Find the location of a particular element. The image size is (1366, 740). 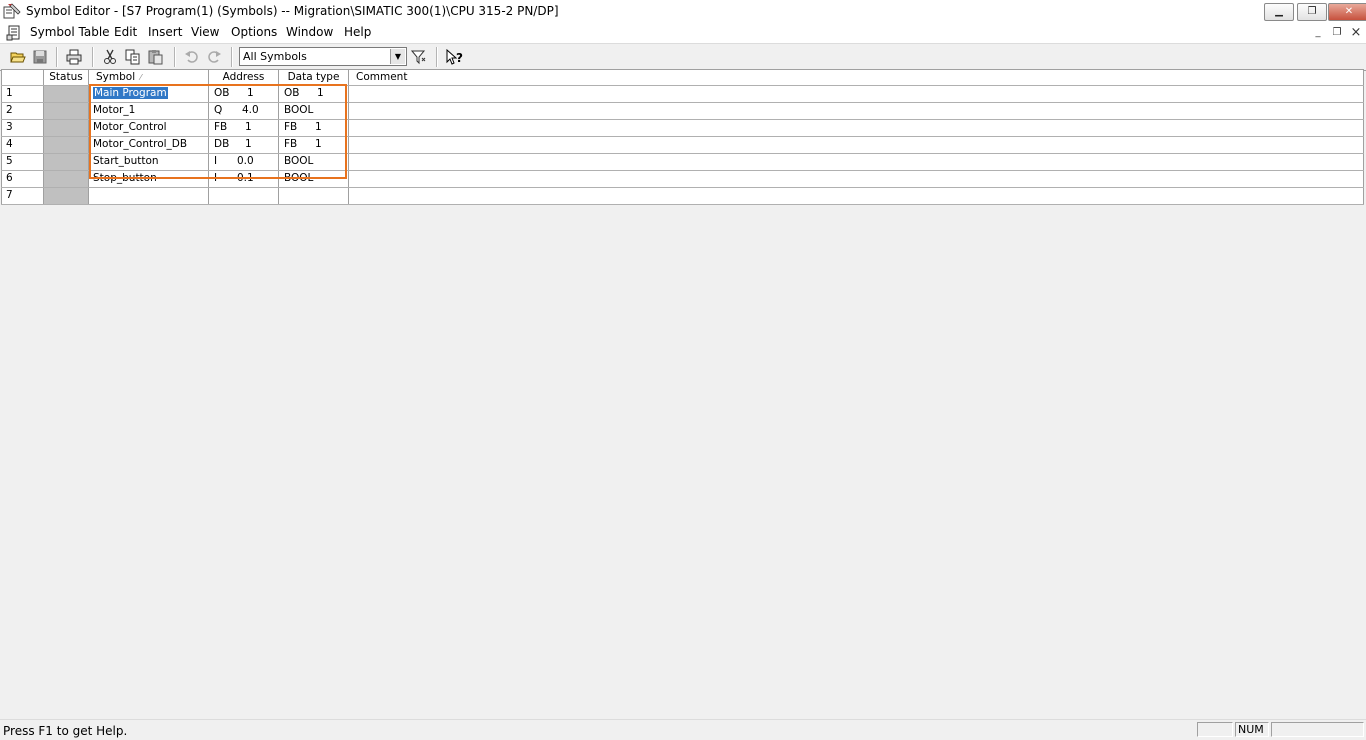

redo-icon is located at coordinates (214, 57).